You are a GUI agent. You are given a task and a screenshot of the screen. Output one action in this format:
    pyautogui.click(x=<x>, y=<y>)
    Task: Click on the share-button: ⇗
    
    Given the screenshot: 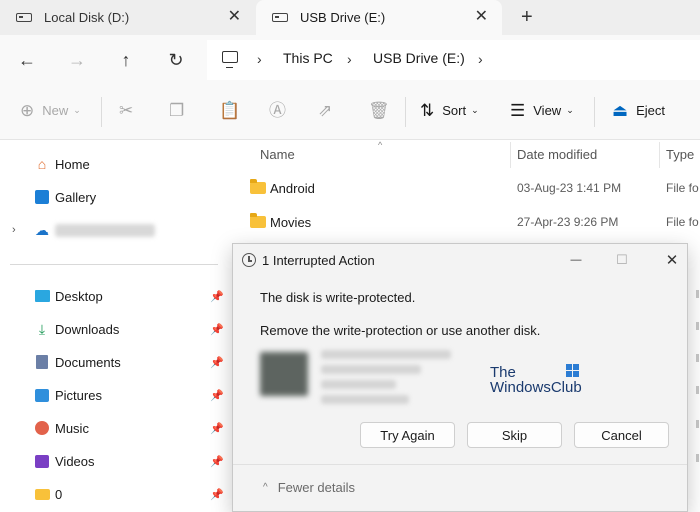 What is the action you would take?
    pyautogui.click(x=329, y=110)
    